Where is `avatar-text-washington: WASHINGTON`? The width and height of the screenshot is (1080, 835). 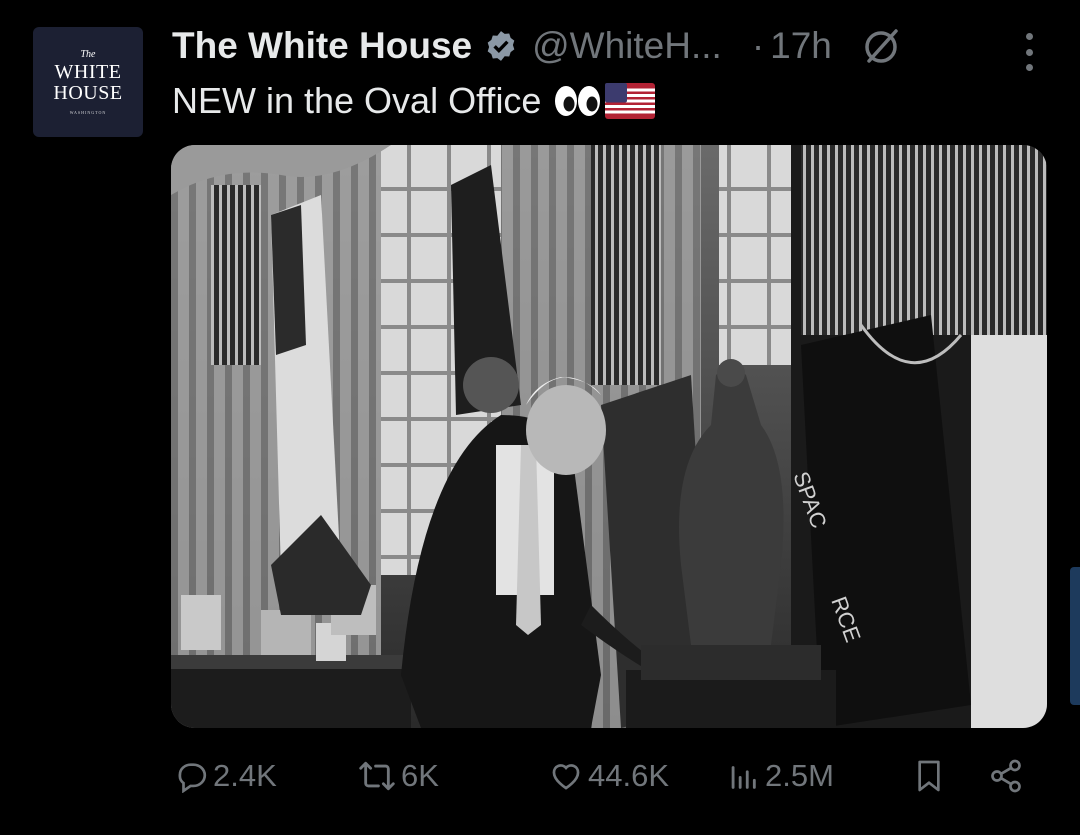
avatar-text-washington: WASHINGTON is located at coordinates (88, 112).